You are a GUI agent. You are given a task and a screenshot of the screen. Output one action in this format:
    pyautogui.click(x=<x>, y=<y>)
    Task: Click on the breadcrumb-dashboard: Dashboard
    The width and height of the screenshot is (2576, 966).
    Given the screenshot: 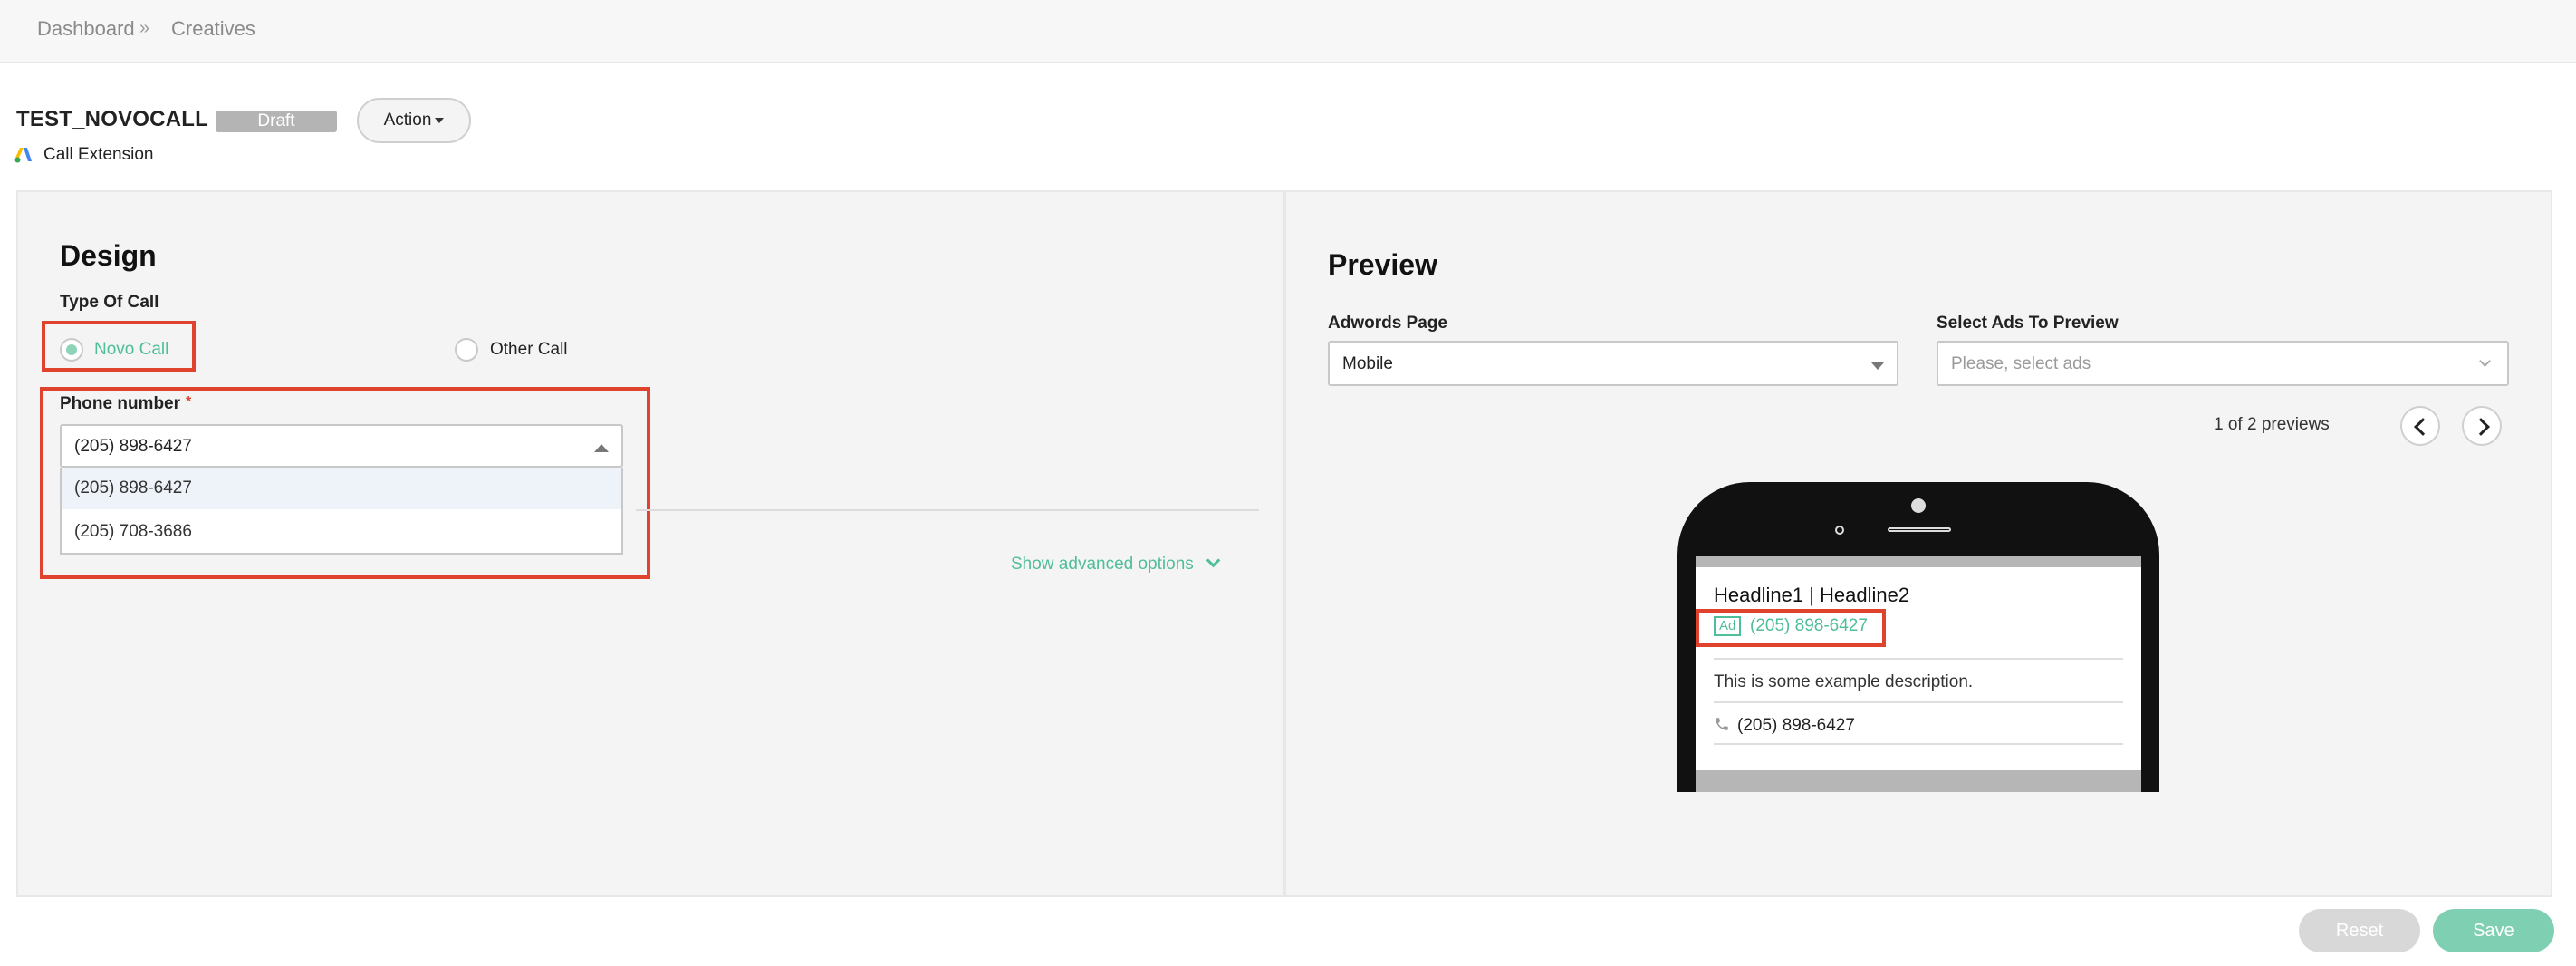 What is the action you would take?
    pyautogui.click(x=86, y=29)
    